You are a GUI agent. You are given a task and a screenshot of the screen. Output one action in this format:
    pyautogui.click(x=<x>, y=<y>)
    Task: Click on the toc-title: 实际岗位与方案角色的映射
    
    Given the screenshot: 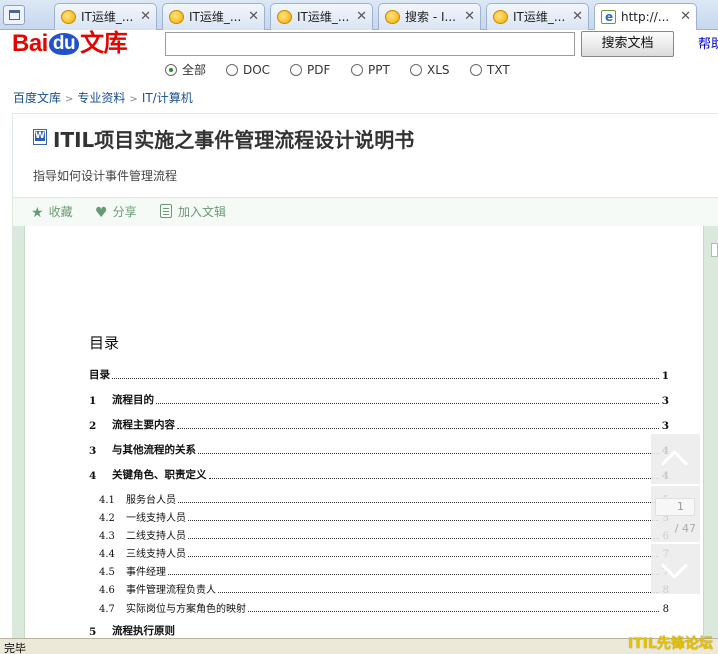 What is the action you would take?
    pyautogui.click(x=186, y=609)
    